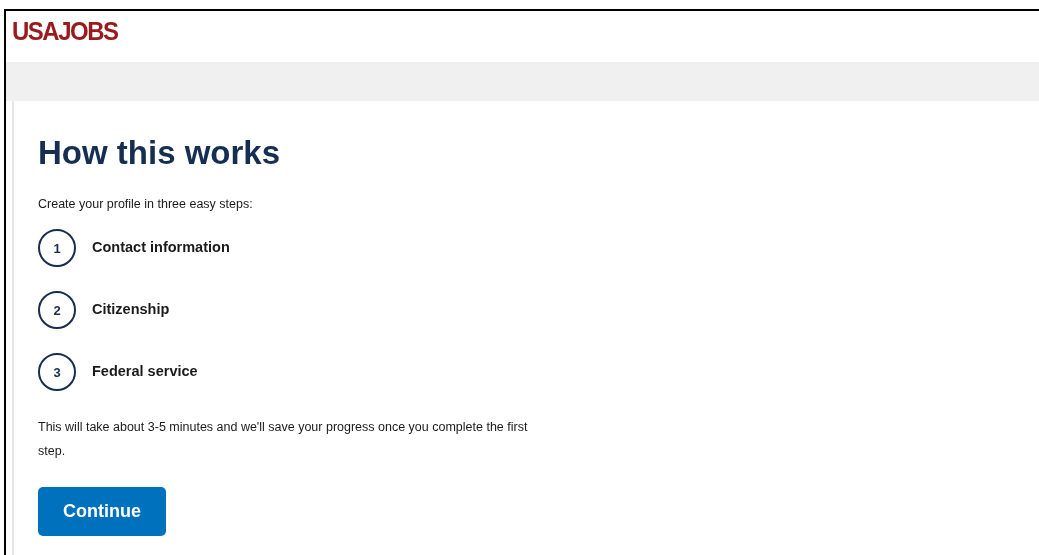 Image resolution: width=1039 pixels, height=555 pixels. I want to click on logo: USAJOBS, so click(65, 31).